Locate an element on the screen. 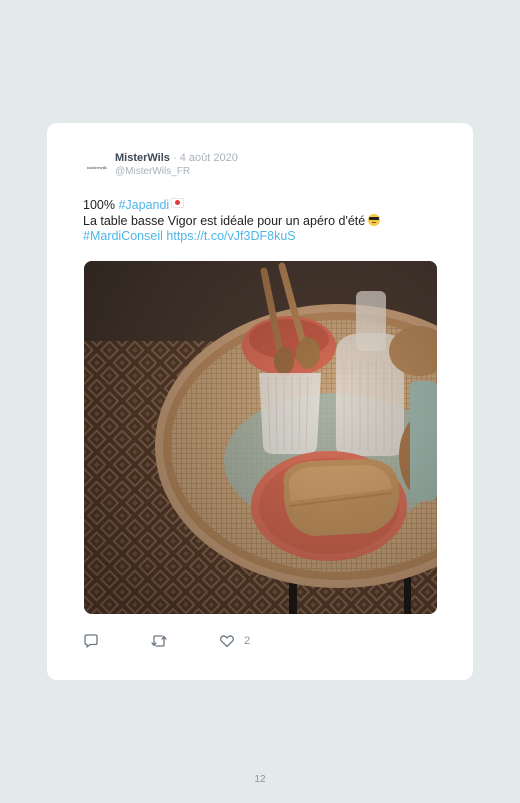 The height and width of the screenshot is (803, 520). reply-button is located at coordinates (91, 641).